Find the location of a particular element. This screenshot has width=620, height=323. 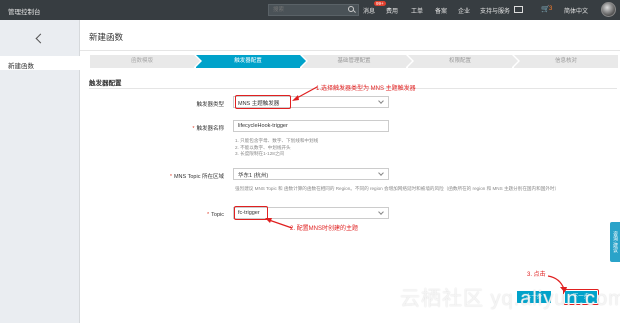

top-navbar: 管理控制台 消息 99+ 费用 工单 备案 企业 支持与服务 🛒 3 简体中文 is located at coordinates (310, 10).